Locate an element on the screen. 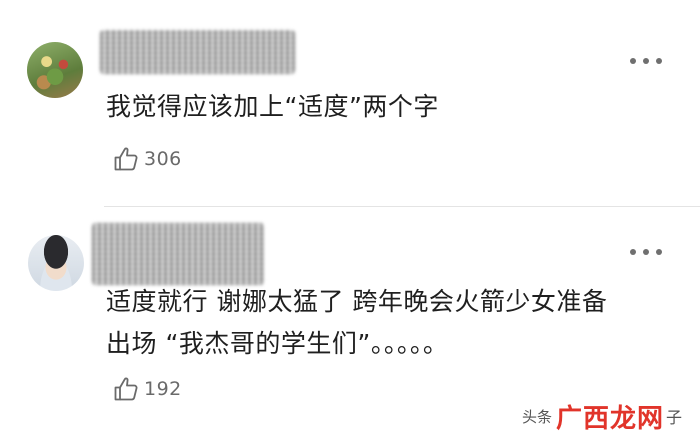 Image resolution: width=700 pixels, height=438 pixels. like-button: 306 is located at coordinates (147, 159).